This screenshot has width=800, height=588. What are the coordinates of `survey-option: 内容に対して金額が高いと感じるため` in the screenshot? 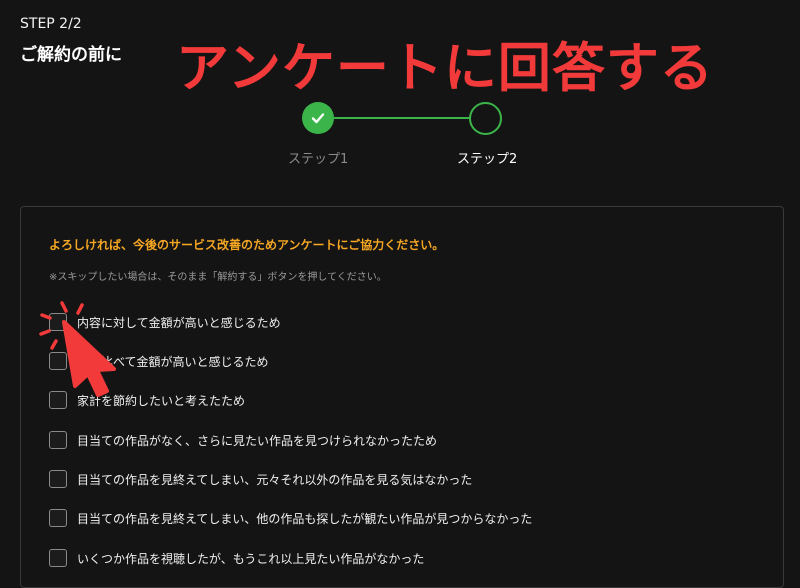 It's located at (165, 322).